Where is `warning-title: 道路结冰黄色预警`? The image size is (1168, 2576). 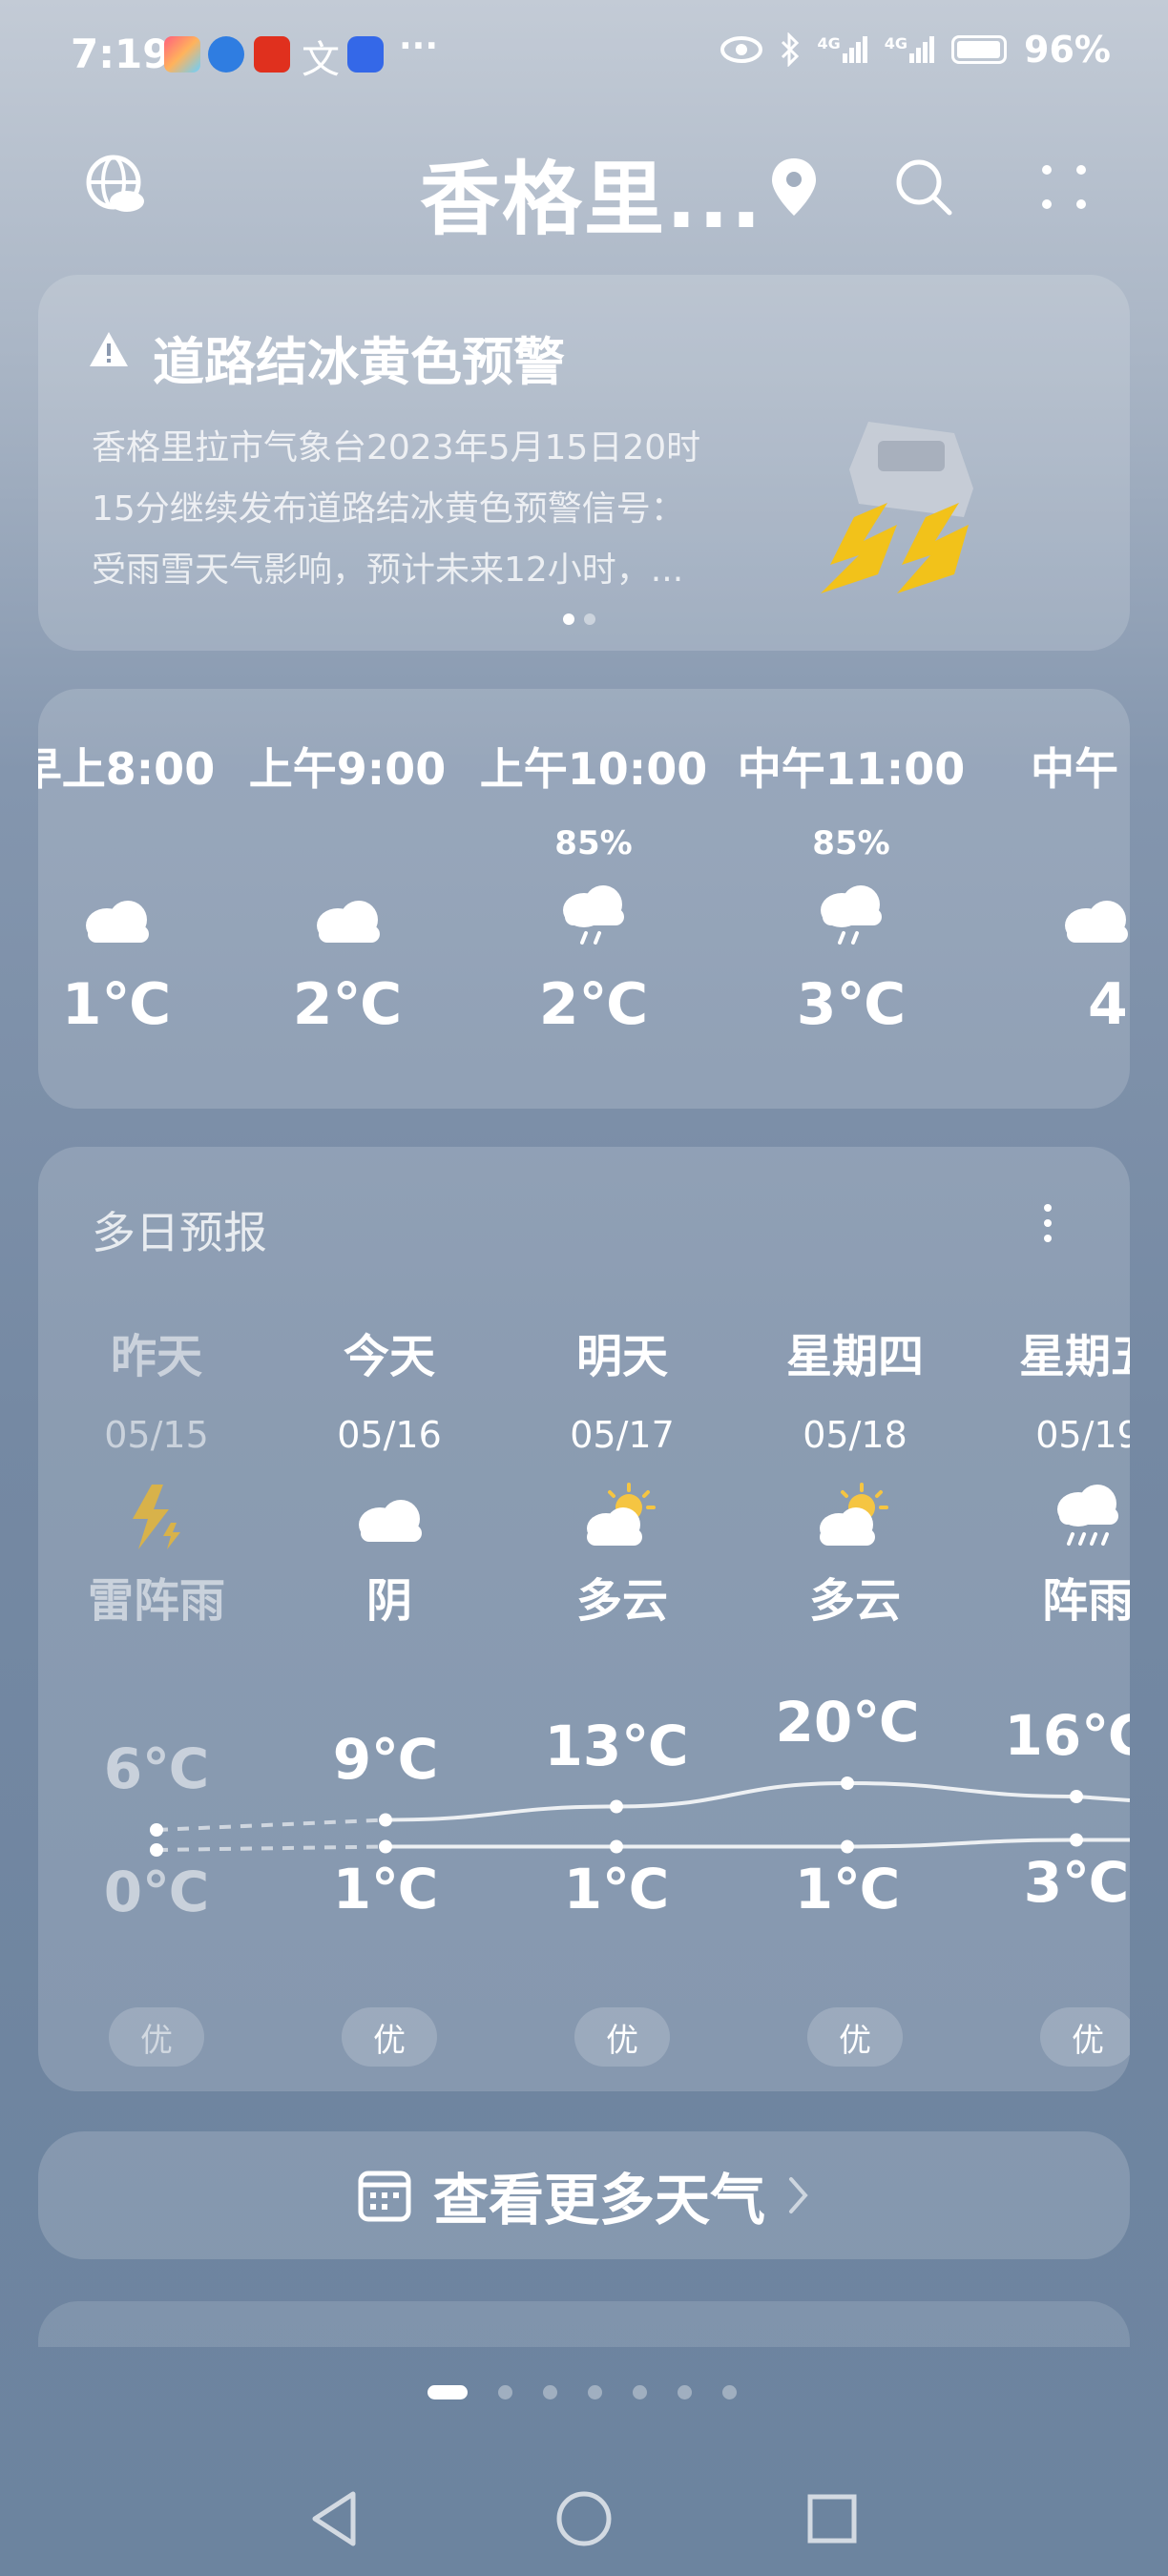 warning-title: 道路结冰黄色预警 is located at coordinates (359, 362).